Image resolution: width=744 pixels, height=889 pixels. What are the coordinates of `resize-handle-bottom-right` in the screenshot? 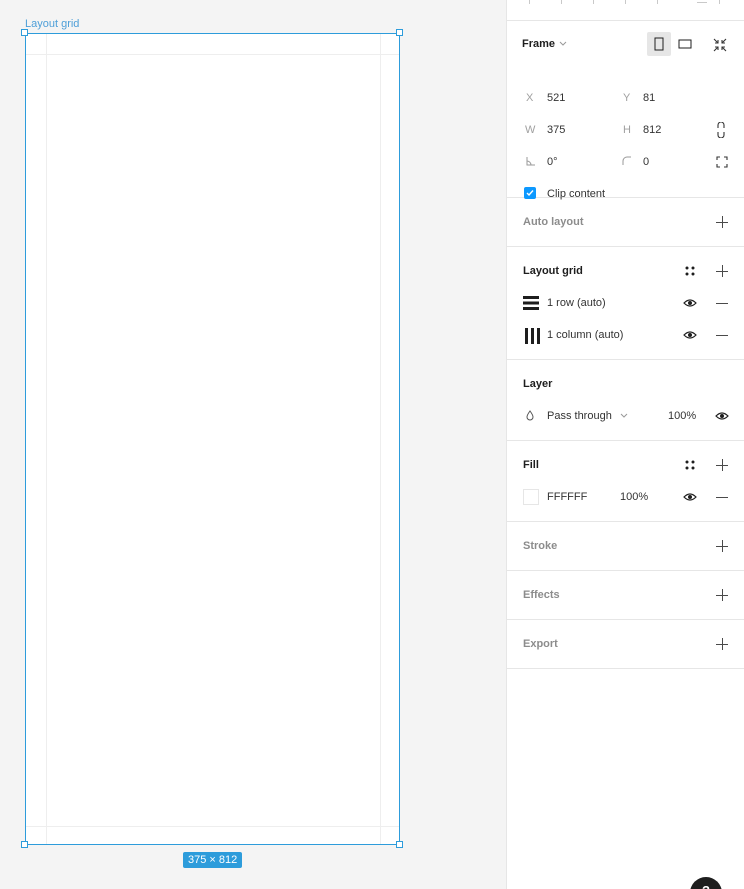 It's located at (399, 844).